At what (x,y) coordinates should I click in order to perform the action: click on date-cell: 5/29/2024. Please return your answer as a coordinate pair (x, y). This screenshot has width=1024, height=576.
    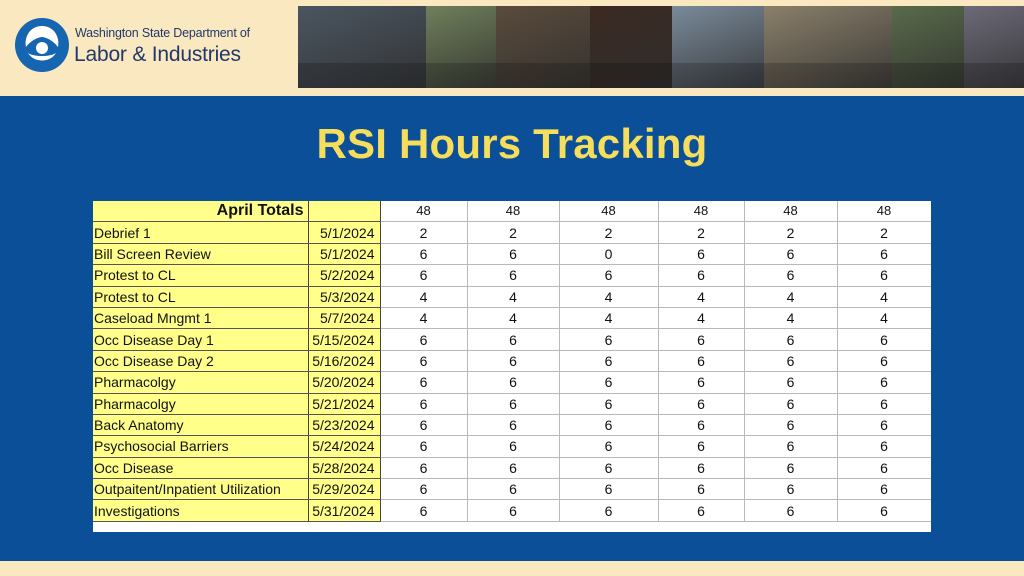
    Looking at the image, I should click on (344, 489).